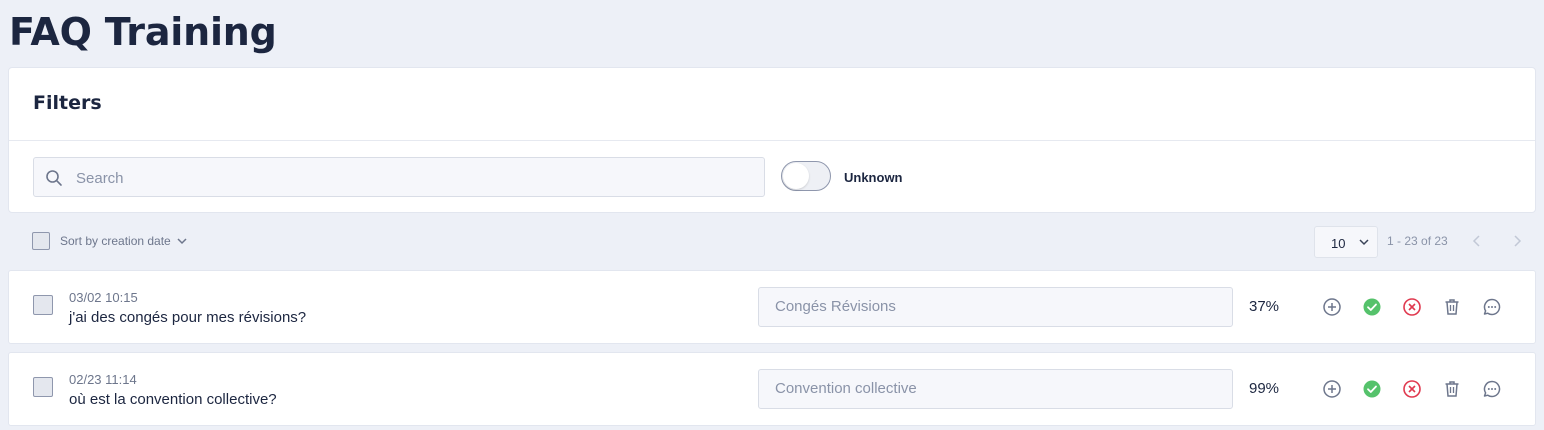 The width and height of the screenshot is (1544, 430). I want to click on sort-label: Sort by creation date, so click(115, 241).